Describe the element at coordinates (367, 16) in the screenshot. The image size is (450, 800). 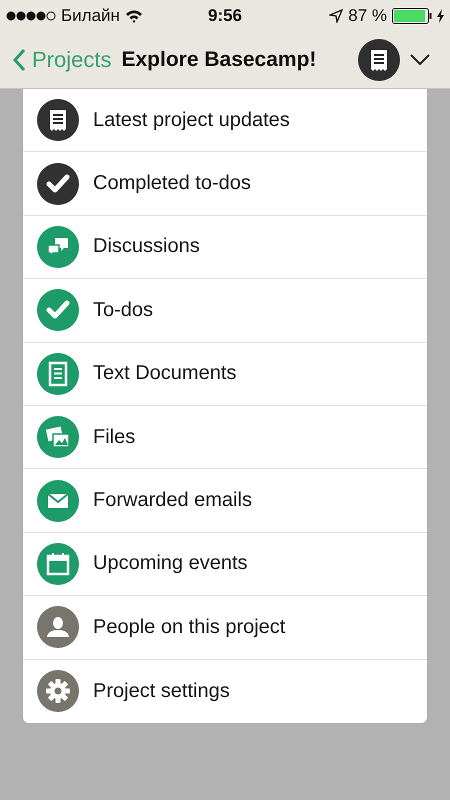
I see `battery-percentage: 87 %` at that location.